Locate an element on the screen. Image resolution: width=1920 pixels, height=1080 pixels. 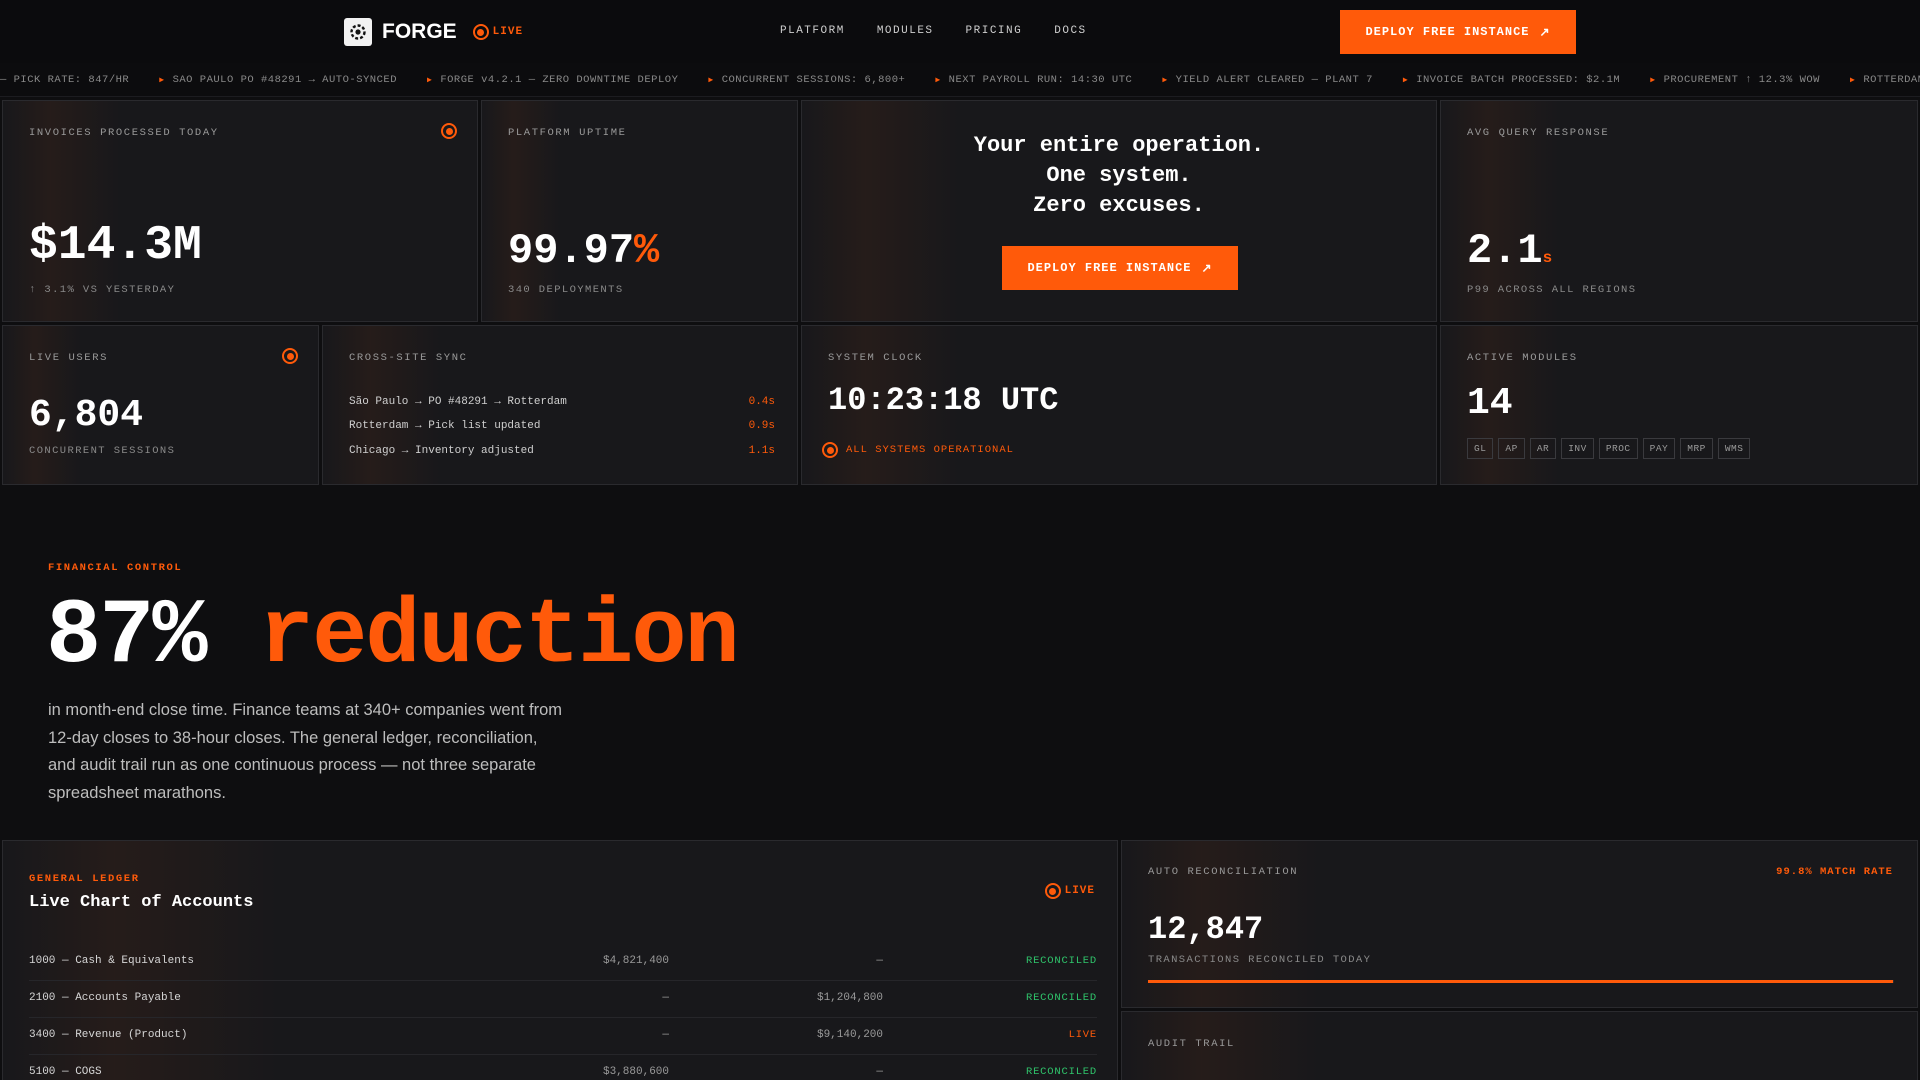
module-chip: GL is located at coordinates (1480, 448).